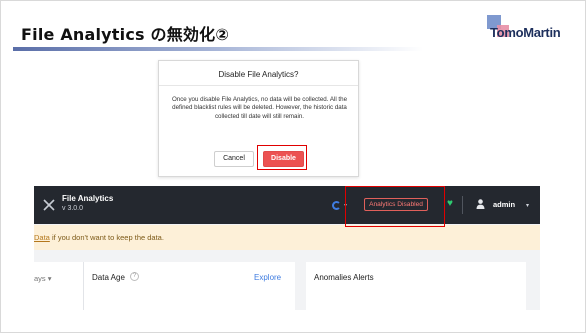 Image resolution: width=586 pixels, height=333 pixels. What do you see at coordinates (462, 205) in the screenshot?
I see `header-divider` at bounding box center [462, 205].